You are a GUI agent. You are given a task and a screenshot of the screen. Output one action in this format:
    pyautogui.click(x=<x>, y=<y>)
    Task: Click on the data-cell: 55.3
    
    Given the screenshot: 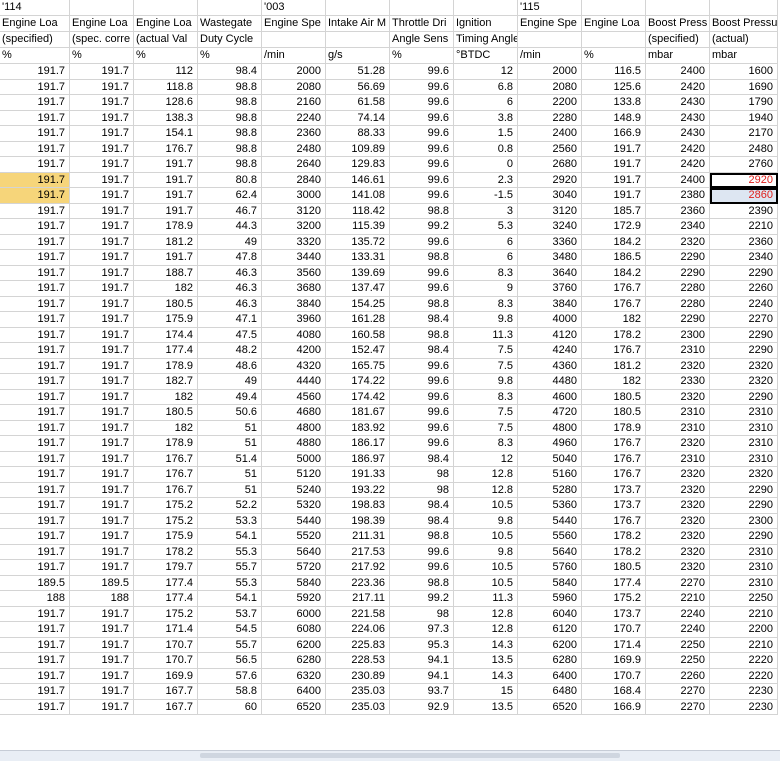 What is the action you would take?
    pyautogui.click(x=230, y=552)
    